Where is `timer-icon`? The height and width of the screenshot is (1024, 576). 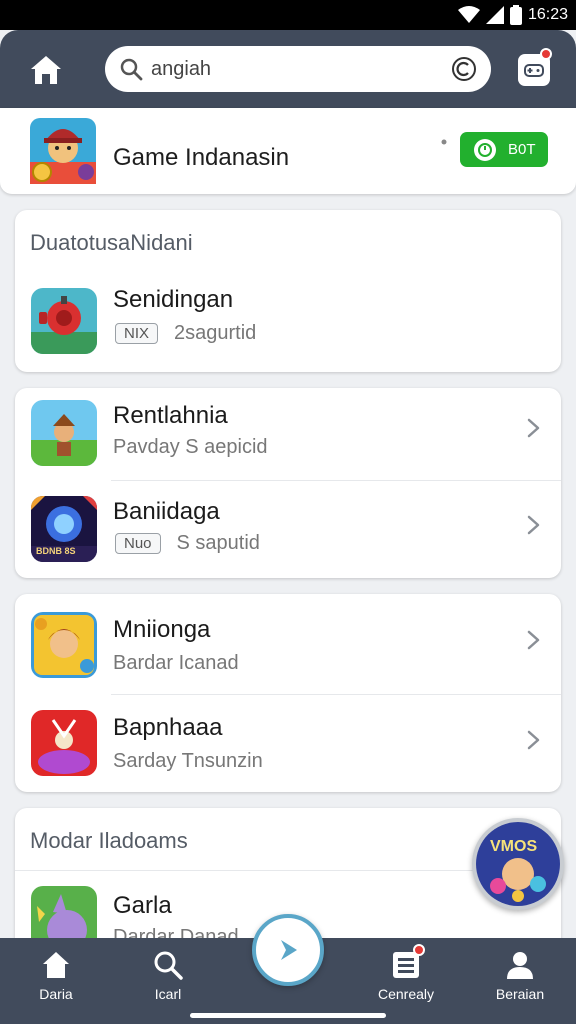
timer-icon is located at coordinates (485, 149).